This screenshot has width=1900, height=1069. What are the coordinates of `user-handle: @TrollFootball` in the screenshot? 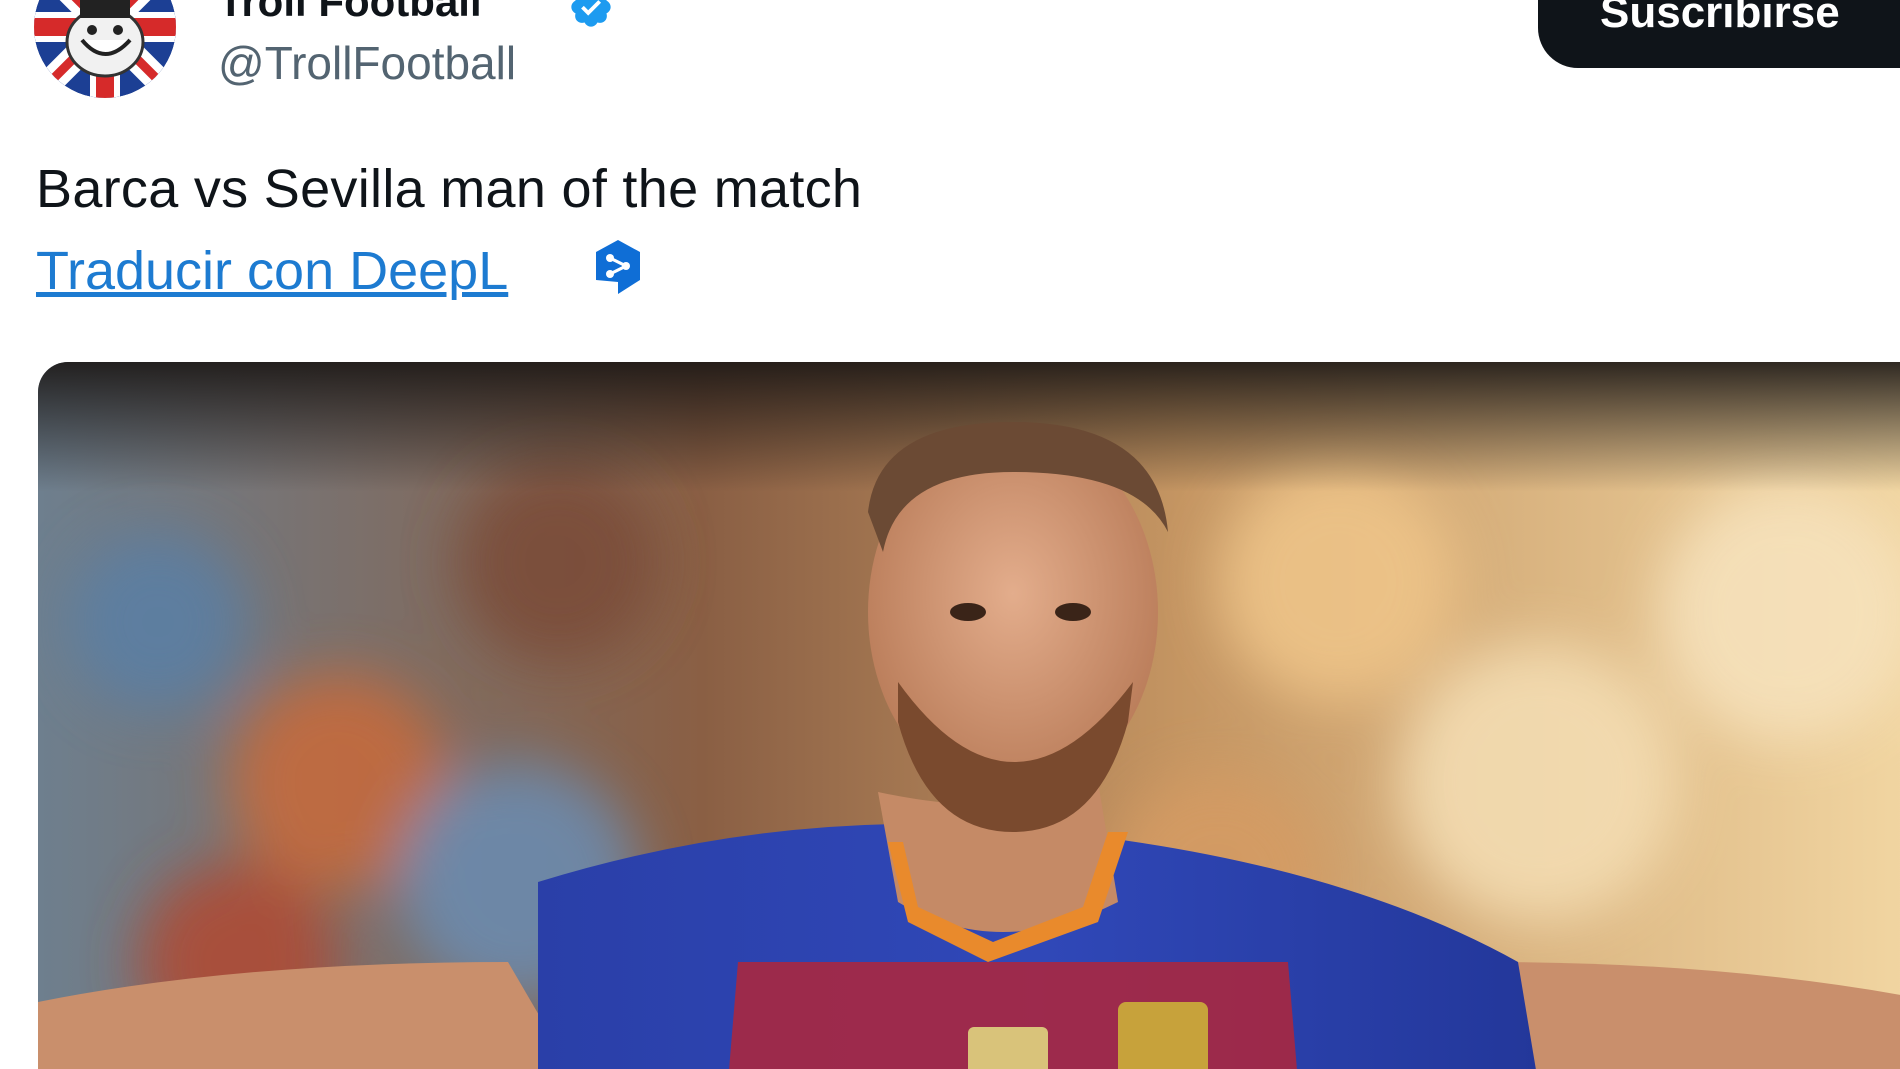 It's located at (367, 63).